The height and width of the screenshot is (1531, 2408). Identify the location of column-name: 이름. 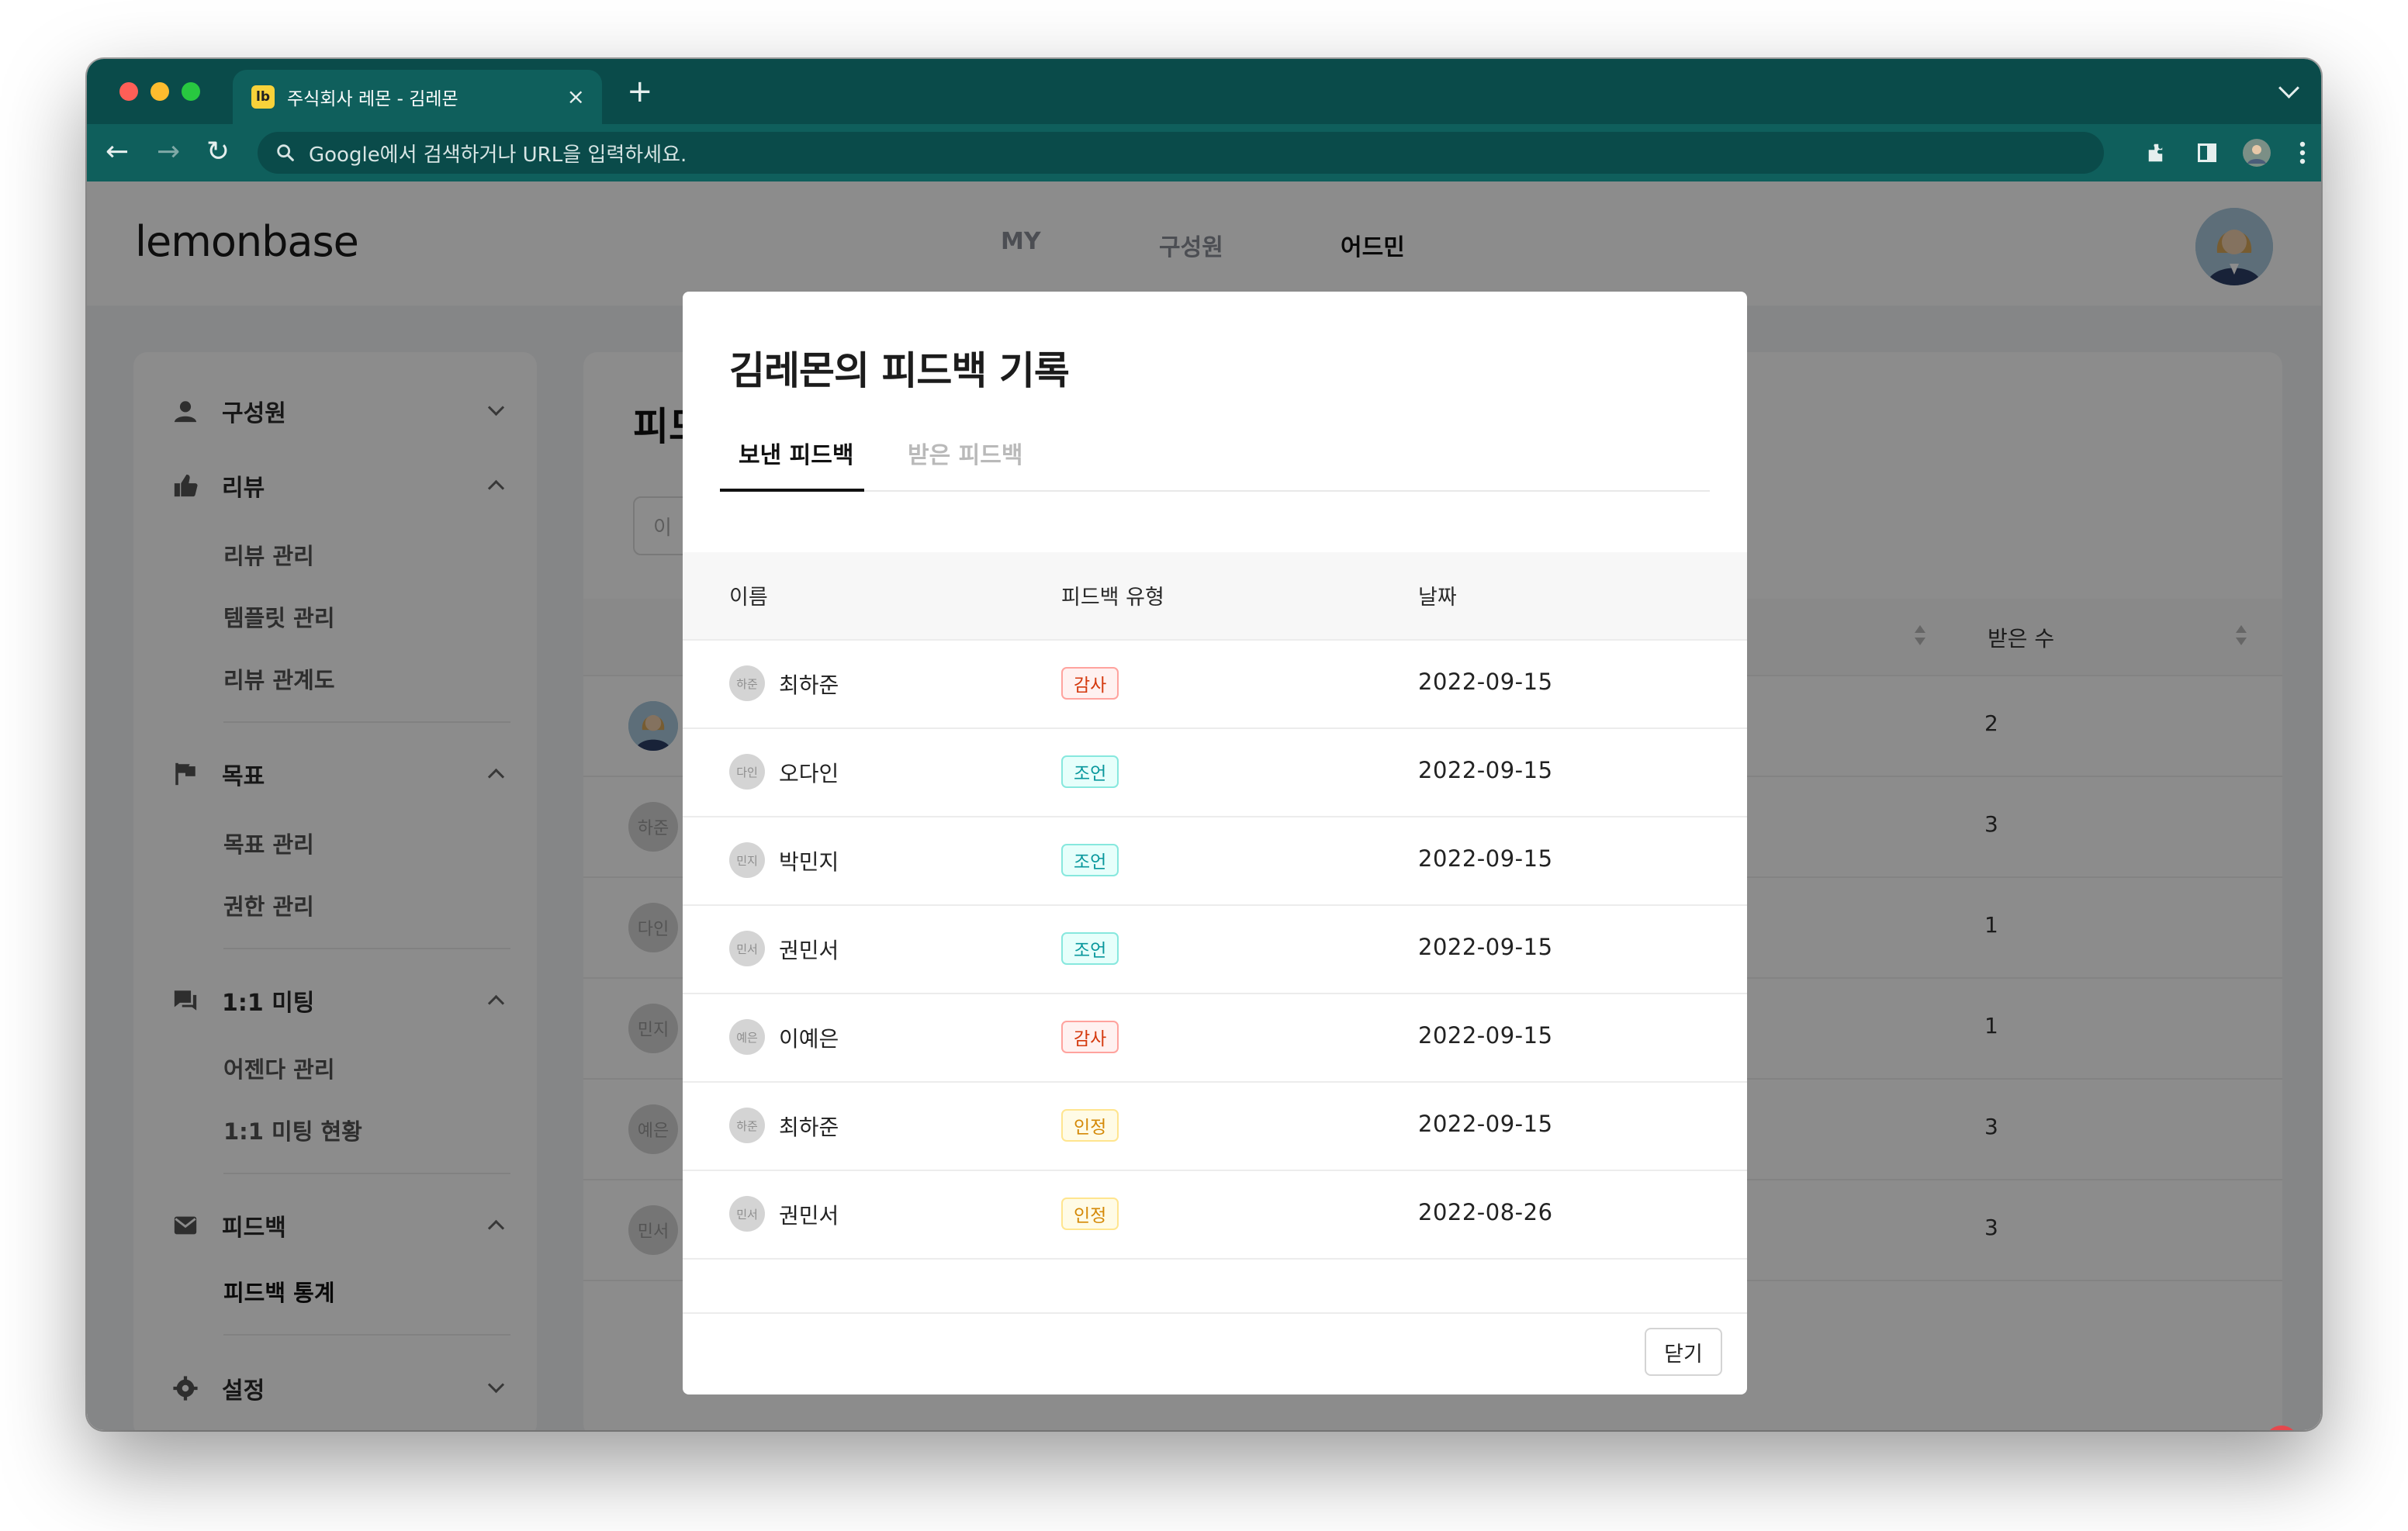
(748, 598).